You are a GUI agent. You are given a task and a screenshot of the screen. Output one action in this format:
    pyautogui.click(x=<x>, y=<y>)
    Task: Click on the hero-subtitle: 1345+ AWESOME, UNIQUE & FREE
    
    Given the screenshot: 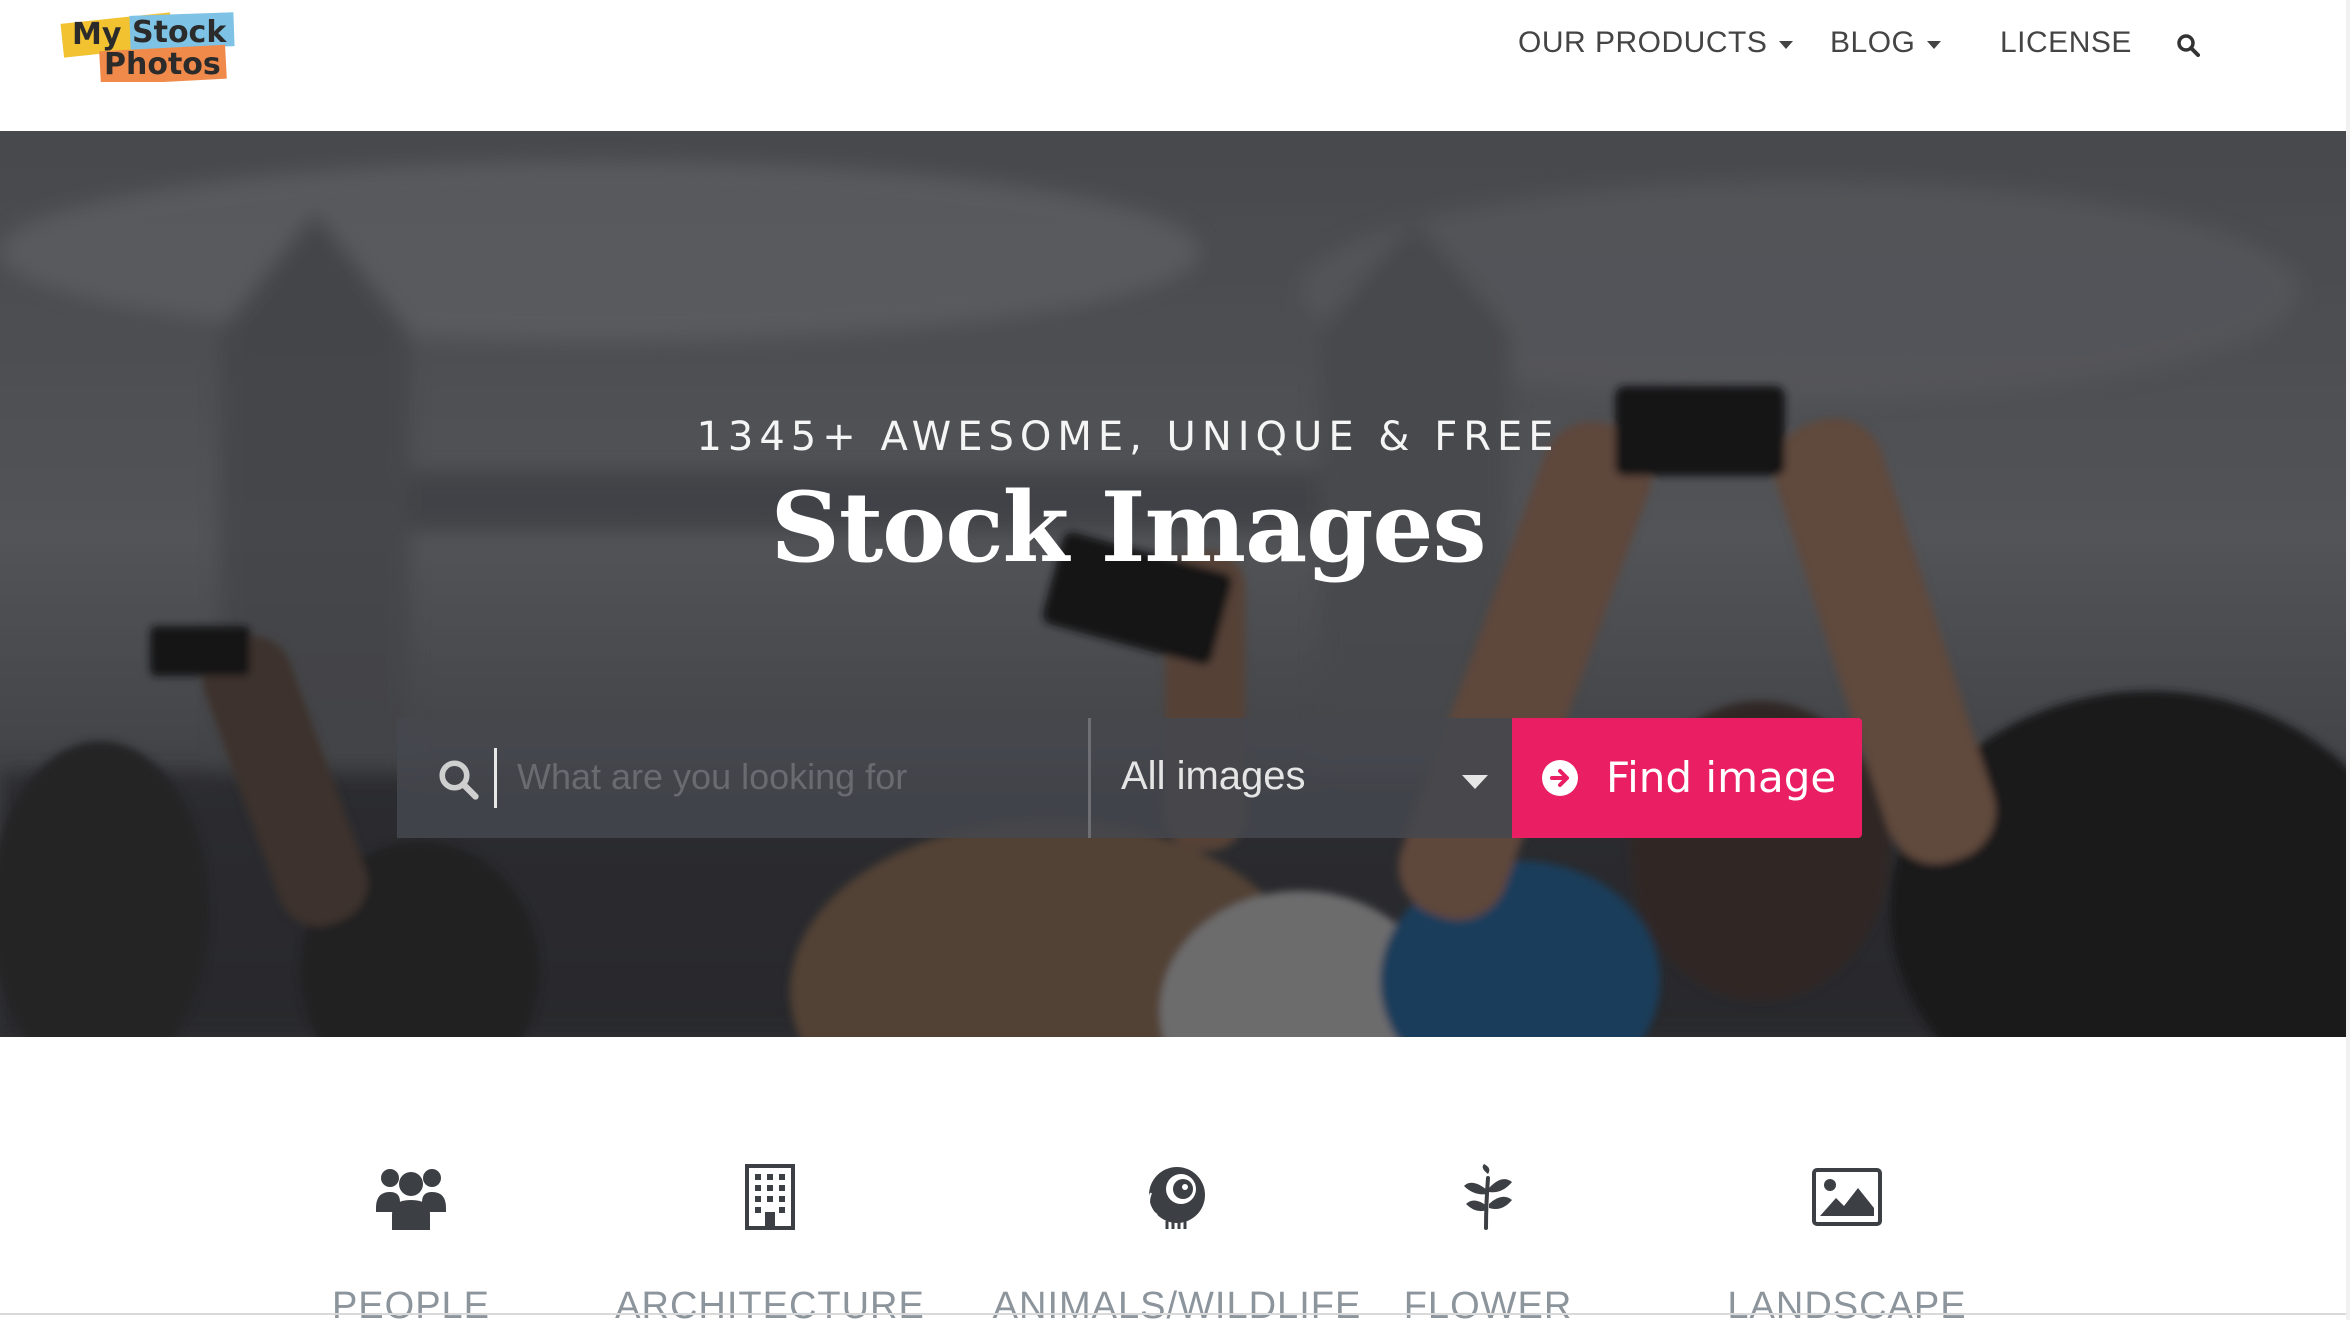 What is the action you would take?
    pyautogui.click(x=1128, y=437)
    